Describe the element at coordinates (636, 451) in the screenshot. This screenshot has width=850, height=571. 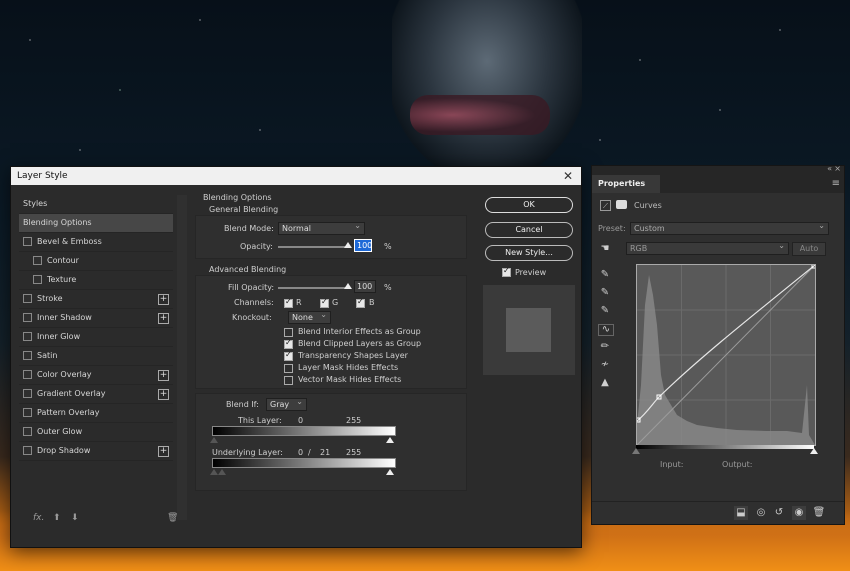
I see `input-black-slider` at that location.